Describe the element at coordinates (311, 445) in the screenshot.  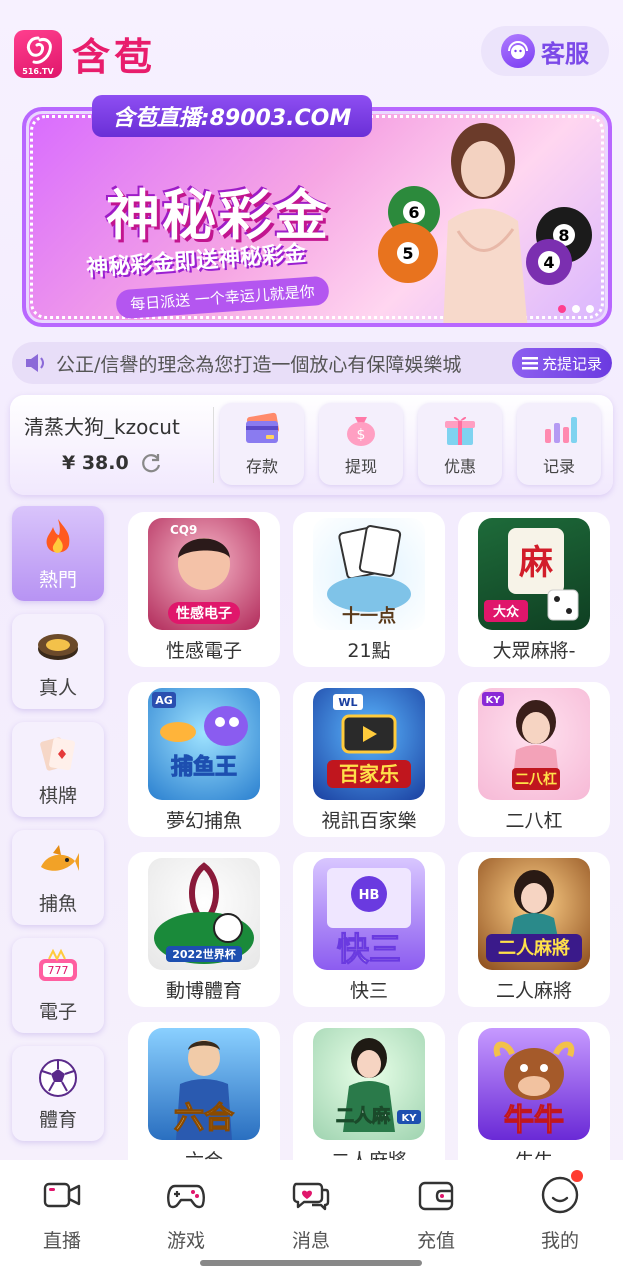
I see `wallet-panel: 清蒸大狗_kzocut ¥ 38.0 存款 $ 提现 优惠 记录` at that location.